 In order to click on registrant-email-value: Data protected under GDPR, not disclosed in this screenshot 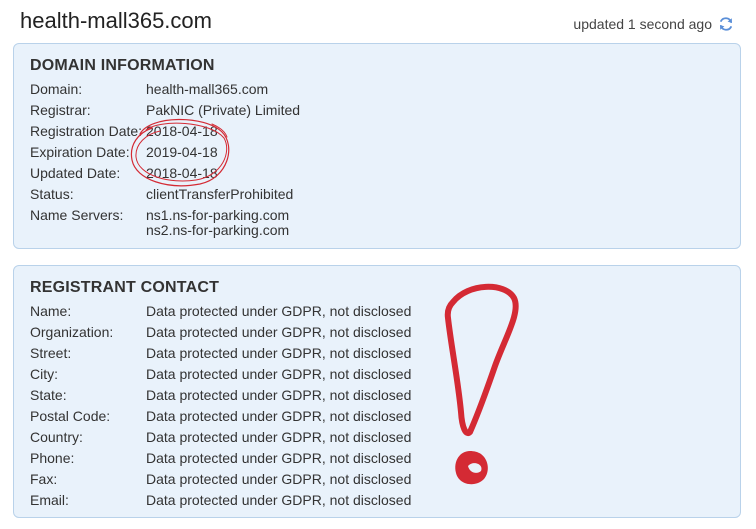, I will do `click(279, 500)`.